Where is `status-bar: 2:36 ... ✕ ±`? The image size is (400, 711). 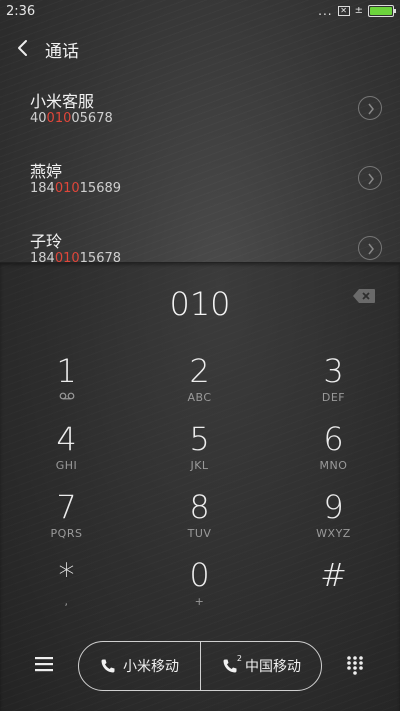
status-bar: 2:36 ... ✕ ± is located at coordinates (200, 12).